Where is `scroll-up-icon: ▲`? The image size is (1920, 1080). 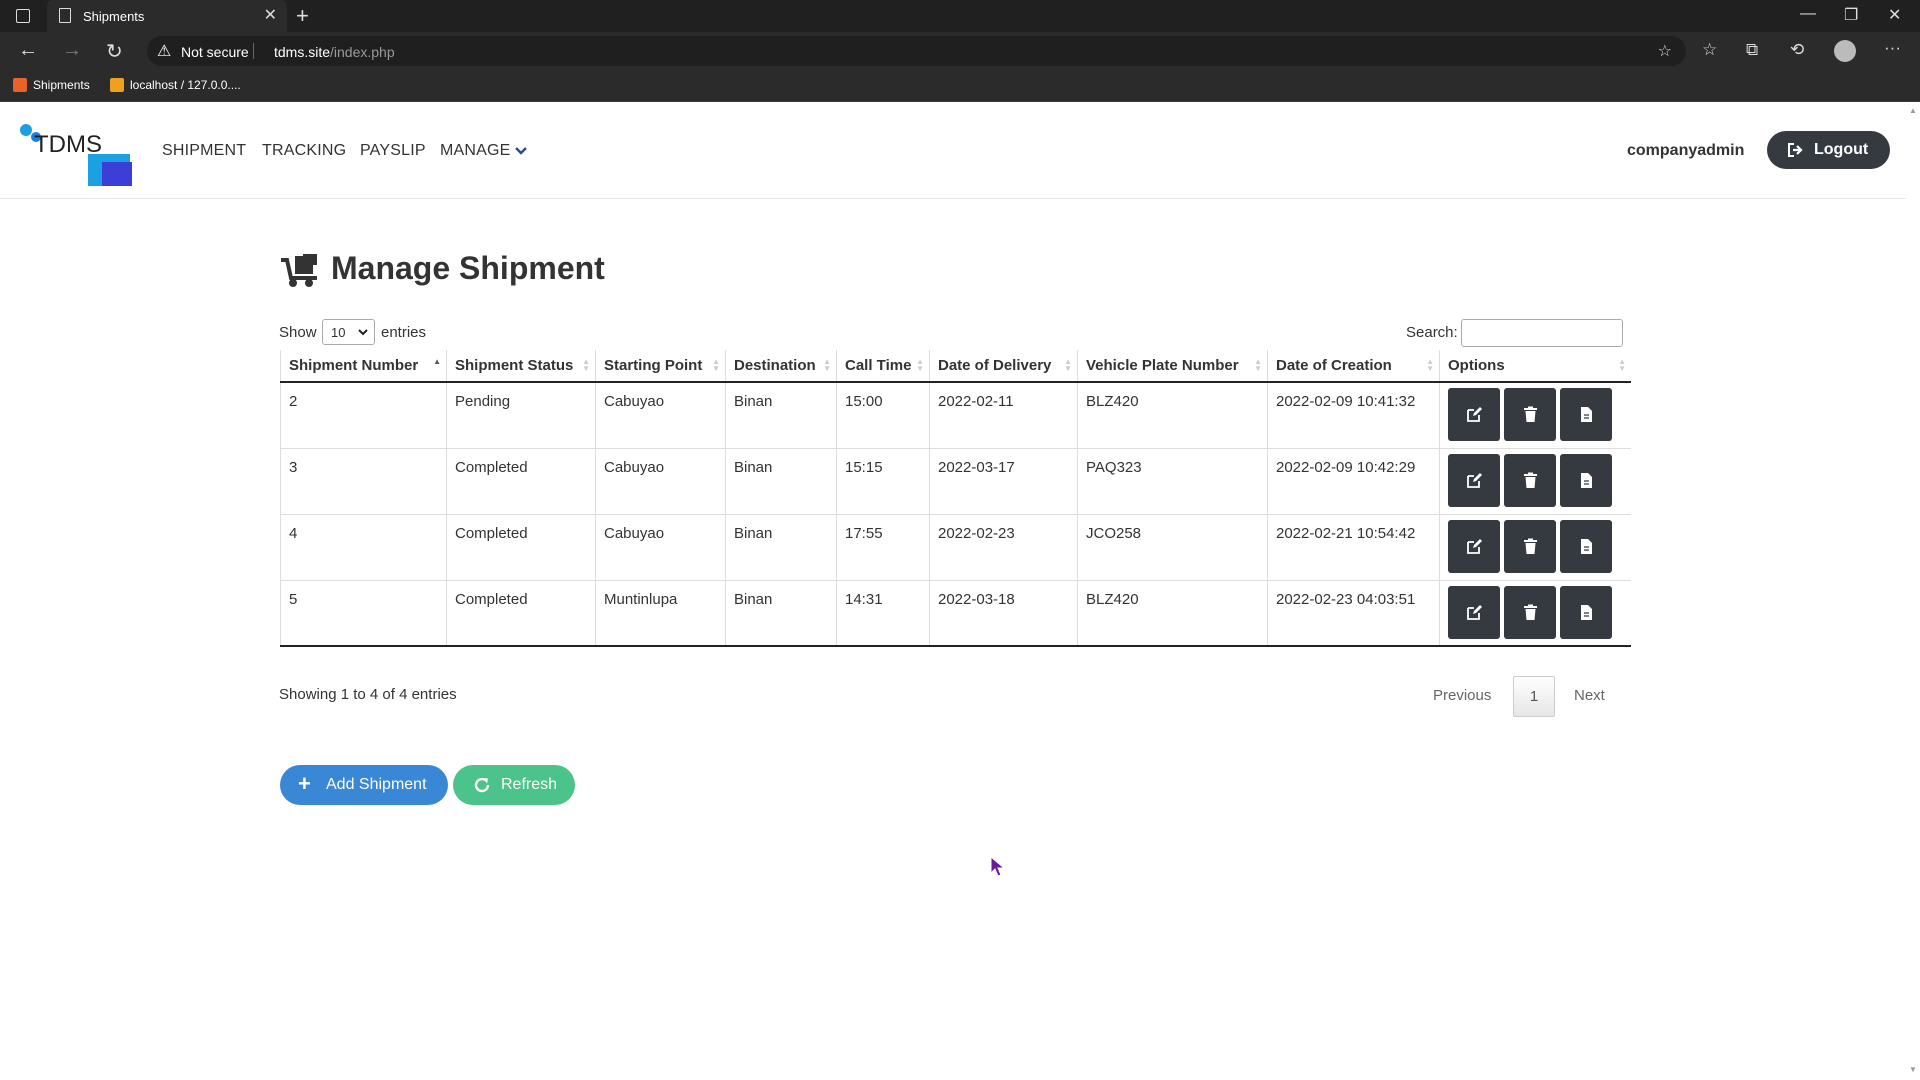
scroll-up-icon: ▲ is located at coordinates (1913, 110).